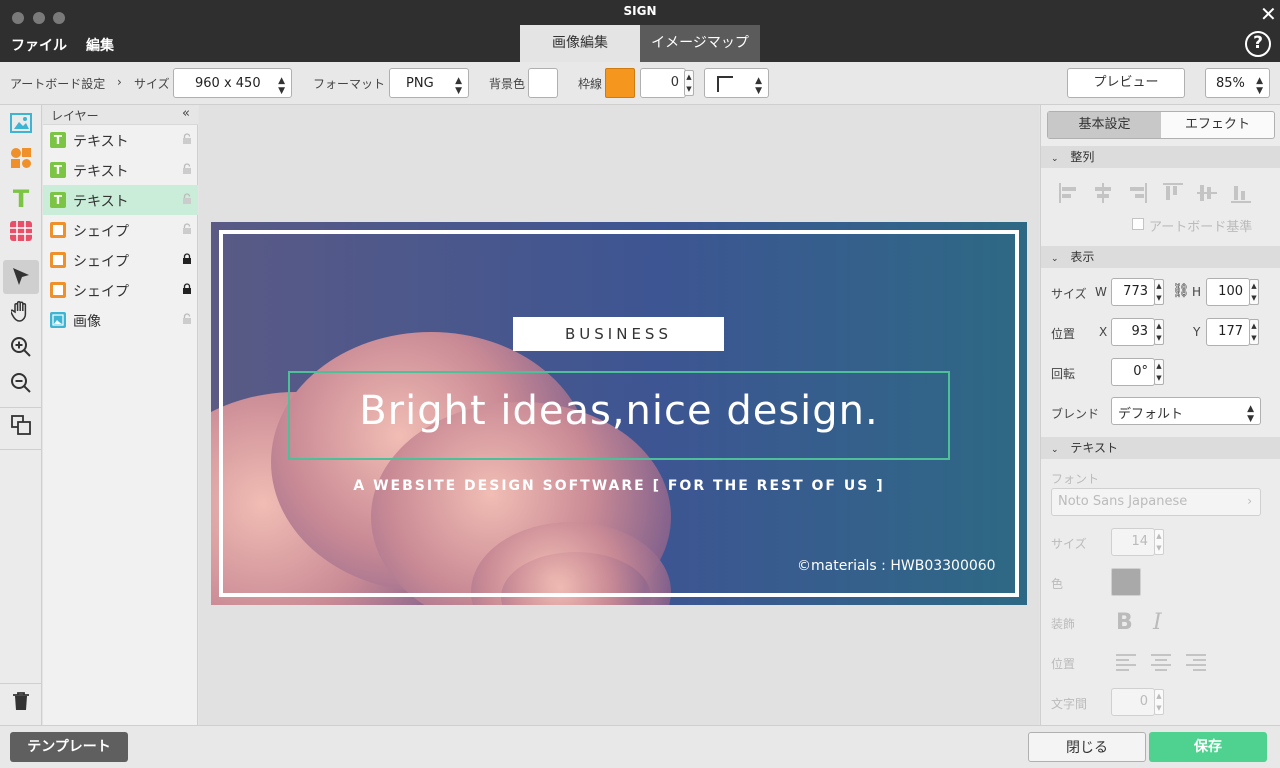 Image resolution: width=1280 pixels, height=768 pixels. I want to click on collapse-icon: «, so click(186, 113).